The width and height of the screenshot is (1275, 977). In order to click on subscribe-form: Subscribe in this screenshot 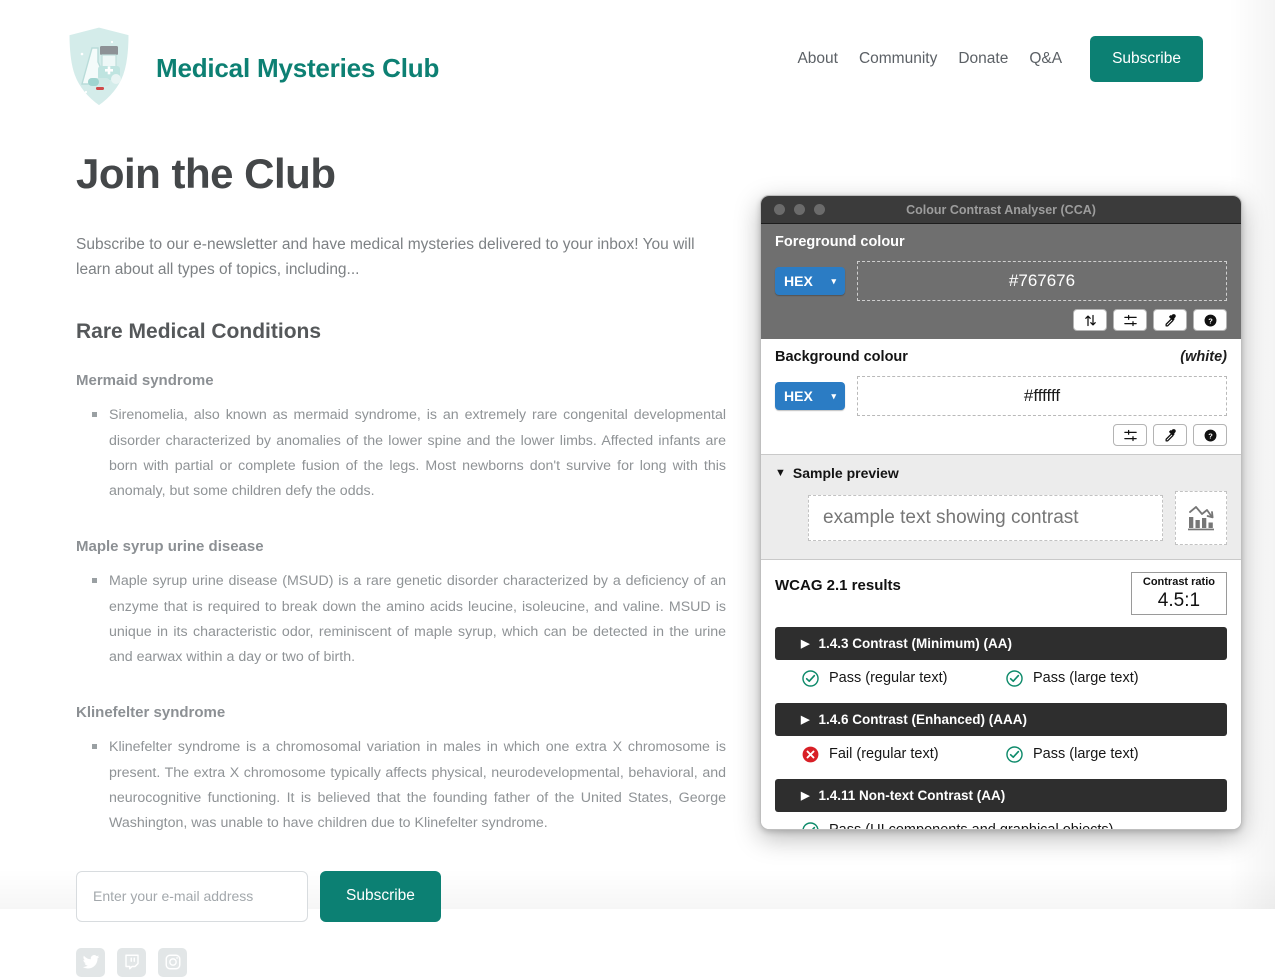, I will do `click(401, 896)`.